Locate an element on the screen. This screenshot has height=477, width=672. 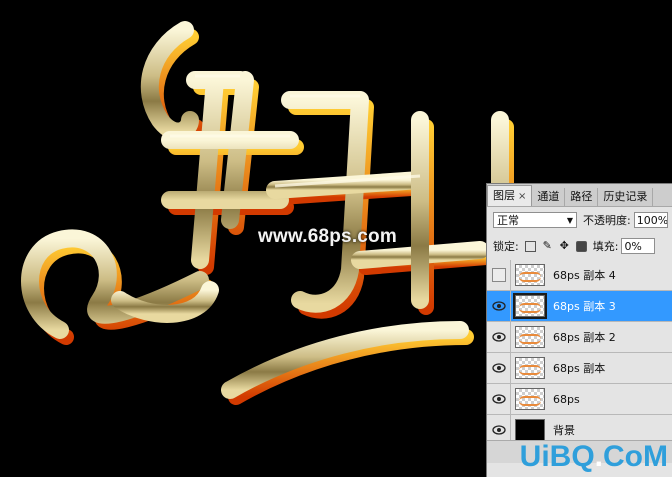
layer-list: 68ps 副本 4 68ps 副本 3 68ps 副本 2 68ps 副本 68ps 背景 is located at coordinates (579, 353).